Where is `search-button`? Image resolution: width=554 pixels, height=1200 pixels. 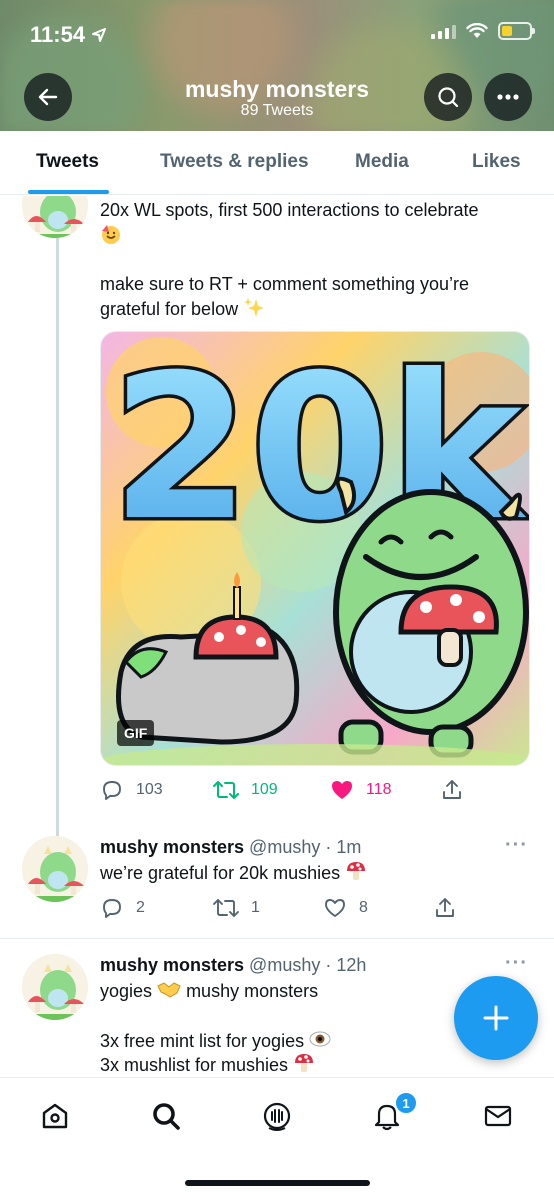 search-button is located at coordinates (448, 97).